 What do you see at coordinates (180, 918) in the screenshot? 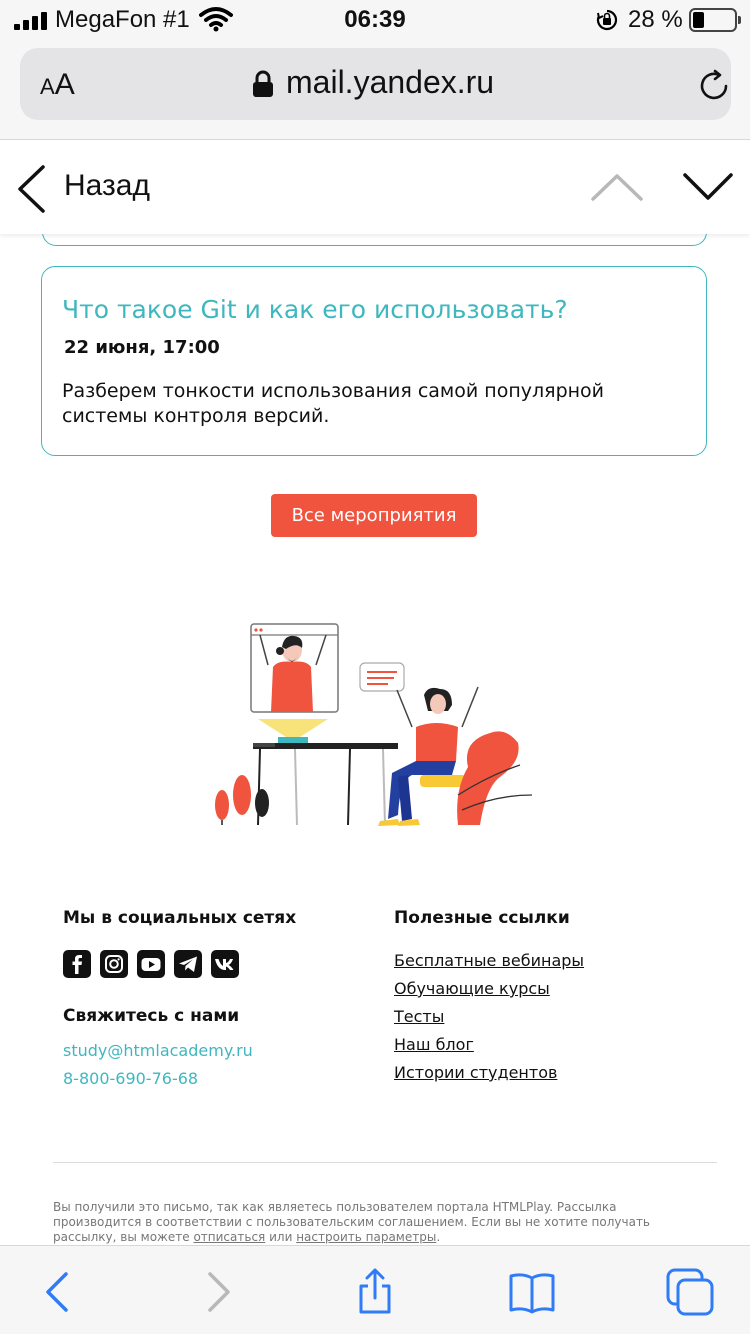
I see `social-heading: Мы в социальных сетях` at bounding box center [180, 918].